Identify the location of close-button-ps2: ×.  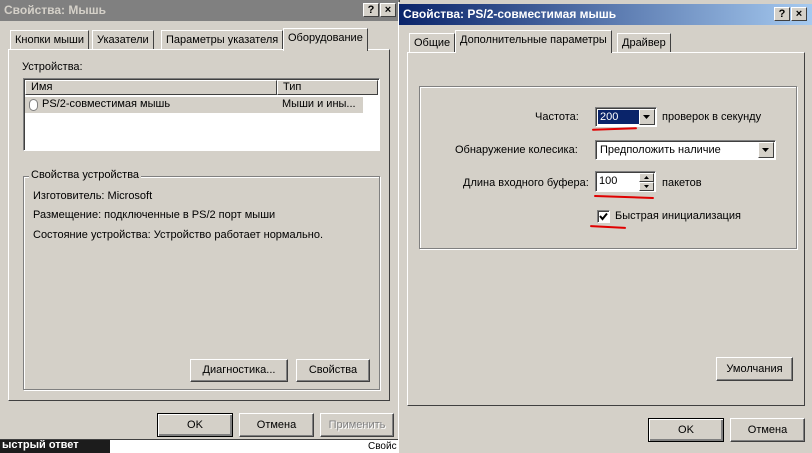
(799, 14).